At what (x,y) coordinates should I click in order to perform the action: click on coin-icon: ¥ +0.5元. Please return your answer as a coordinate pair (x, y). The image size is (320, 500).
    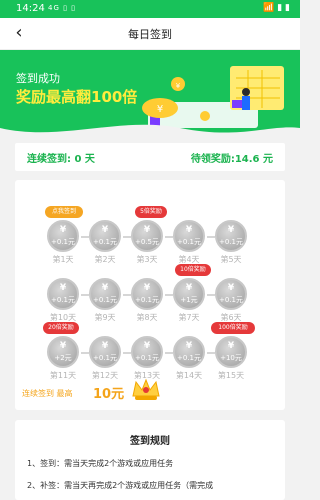
    Looking at the image, I should click on (147, 236).